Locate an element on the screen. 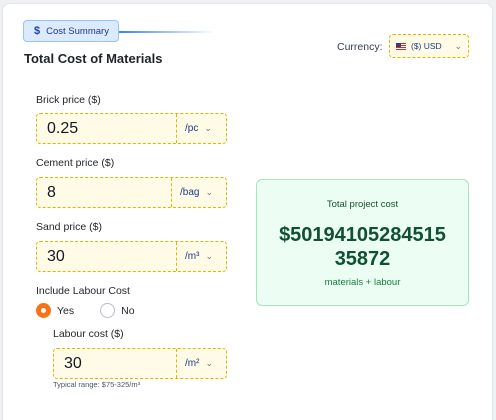 The image size is (496, 420). labour-unit-label: /m² is located at coordinates (192, 363).